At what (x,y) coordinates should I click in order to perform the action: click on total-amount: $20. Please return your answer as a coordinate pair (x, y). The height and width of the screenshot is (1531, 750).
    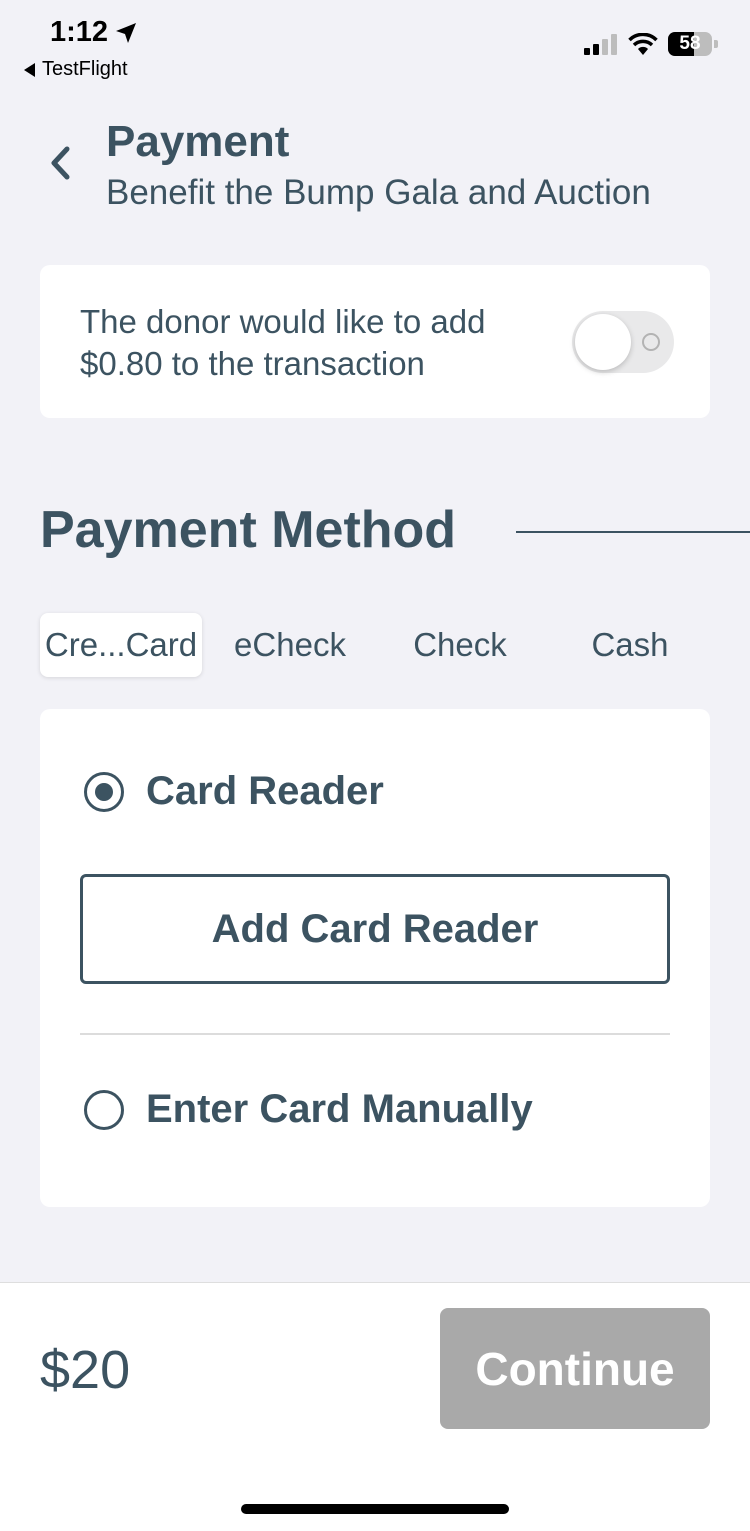
    Looking at the image, I should click on (85, 1370).